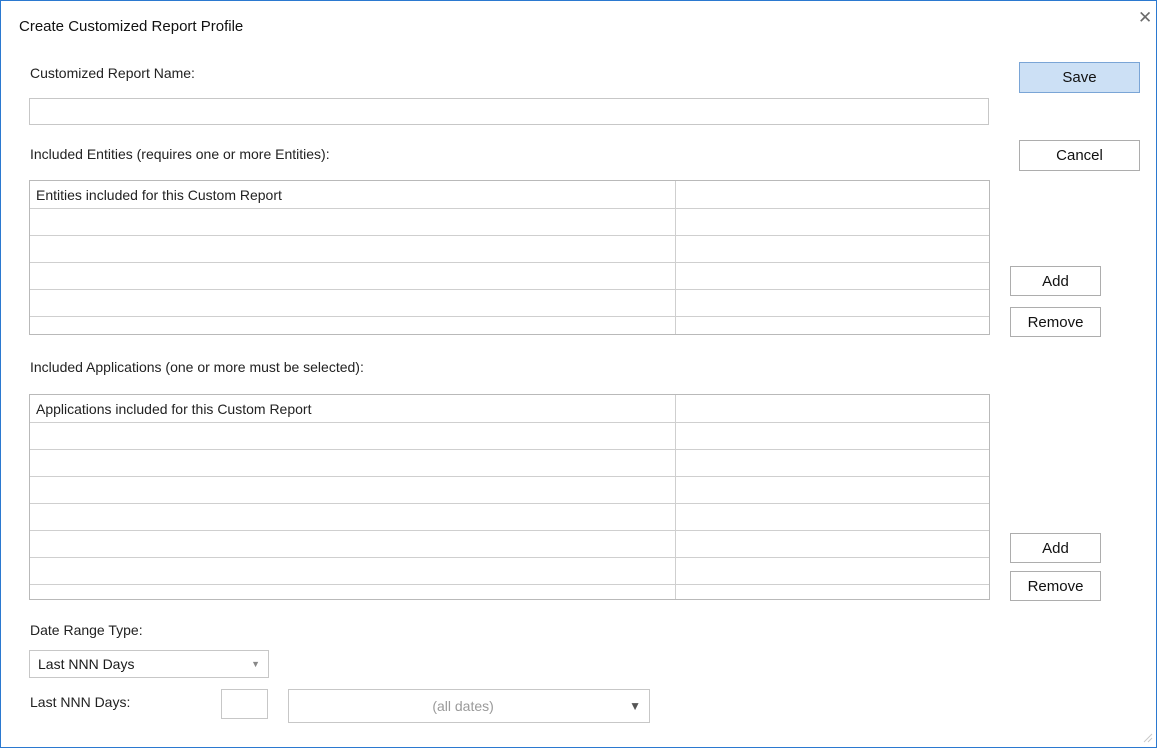 The height and width of the screenshot is (748, 1157). What do you see at coordinates (112, 73) in the screenshot?
I see `report-name-label: Customized Report Name:` at bounding box center [112, 73].